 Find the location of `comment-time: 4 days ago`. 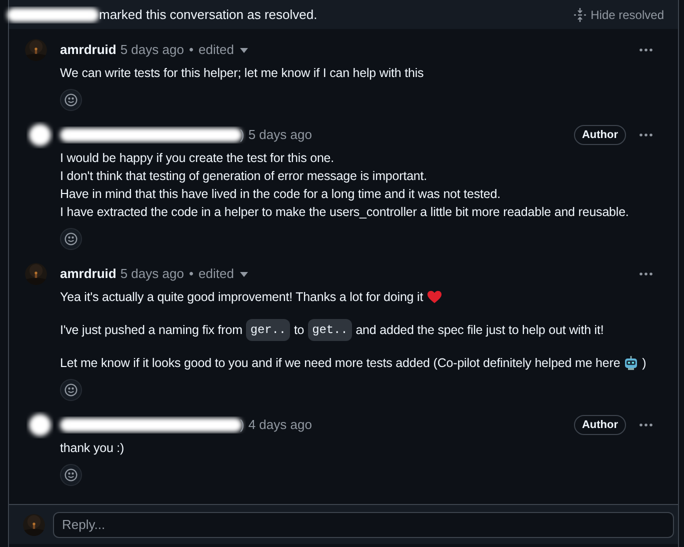

comment-time: 4 days ago is located at coordinates (280, 425).